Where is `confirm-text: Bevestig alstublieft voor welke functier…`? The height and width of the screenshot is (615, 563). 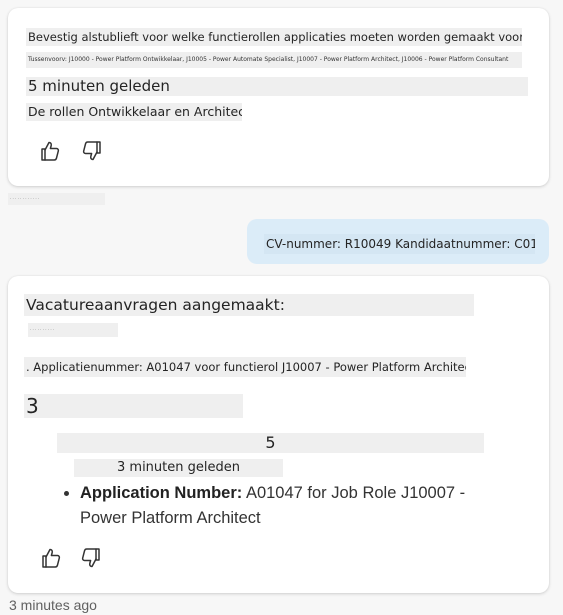
confirm-text: Bevestig alstublieft voor welke functier… is located at coordinates (274, 37).